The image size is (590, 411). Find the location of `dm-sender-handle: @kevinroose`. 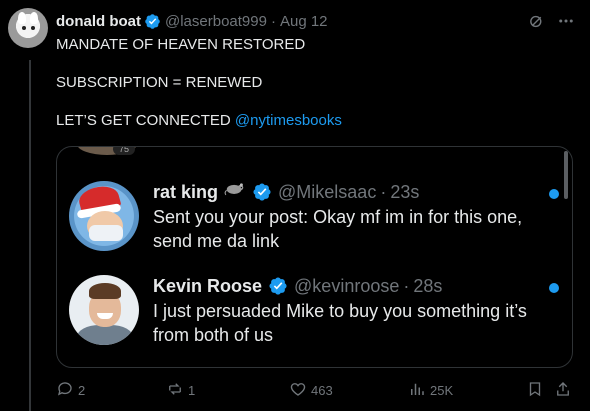

dm-sender-handle: @kevinroose is located at coordinates (347, 286).